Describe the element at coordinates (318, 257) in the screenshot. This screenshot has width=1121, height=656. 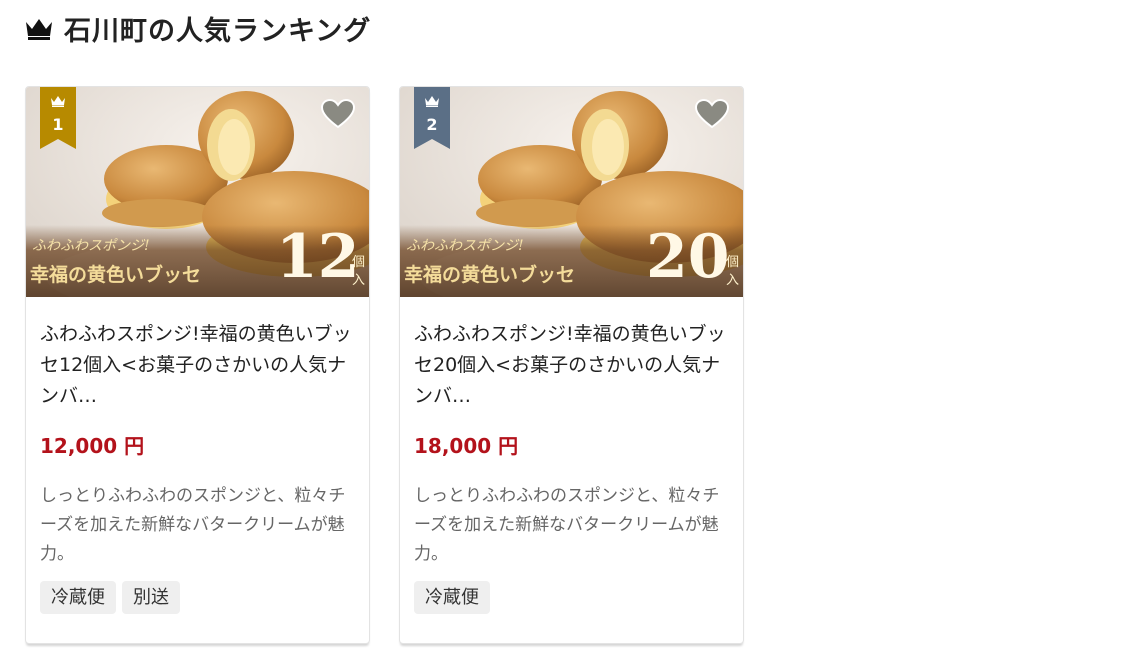
I see `image-count: 12` at that location.